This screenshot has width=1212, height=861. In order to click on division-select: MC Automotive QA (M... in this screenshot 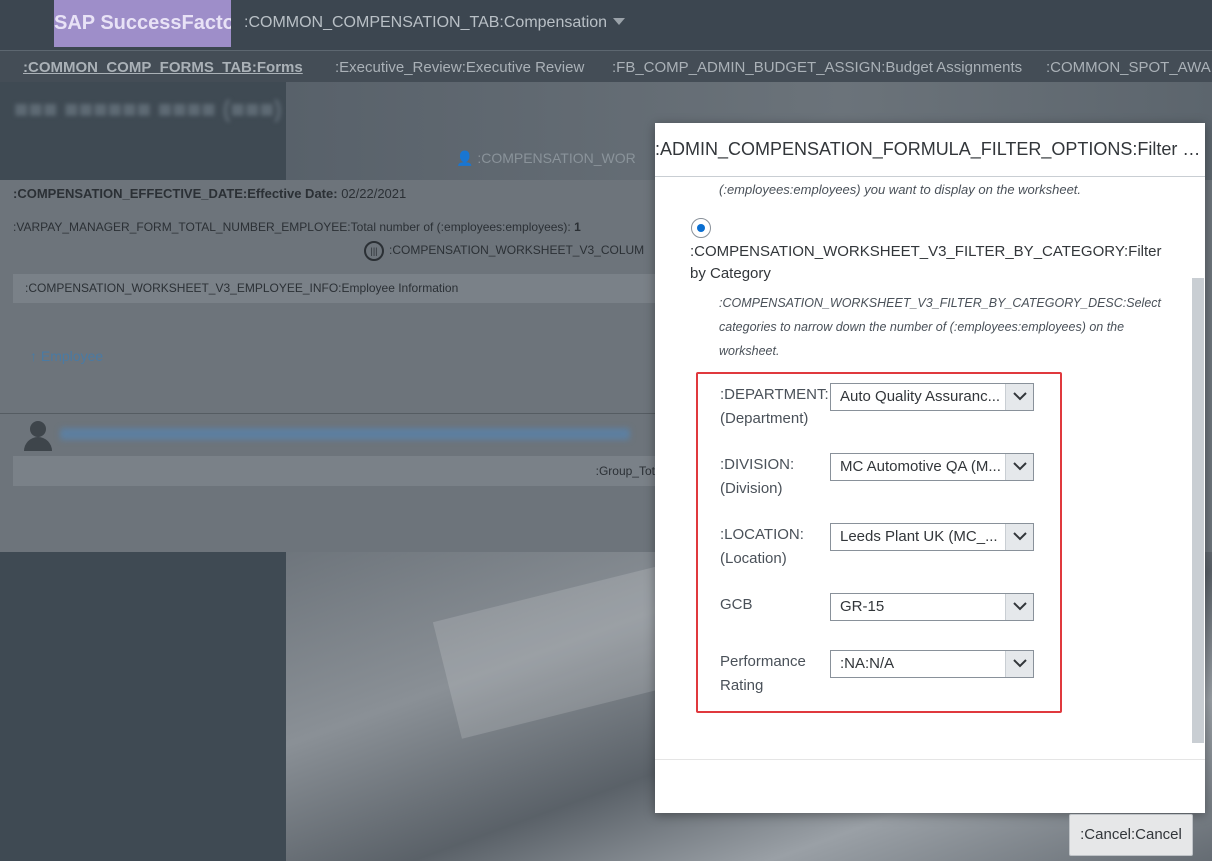, I will do `click(932, 467)`.